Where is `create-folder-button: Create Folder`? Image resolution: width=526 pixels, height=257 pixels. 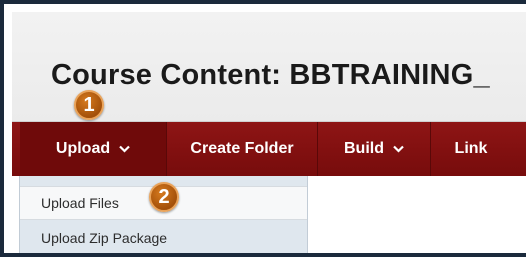 create-folder-button: Create Folder is located at coordinates (242, 149).